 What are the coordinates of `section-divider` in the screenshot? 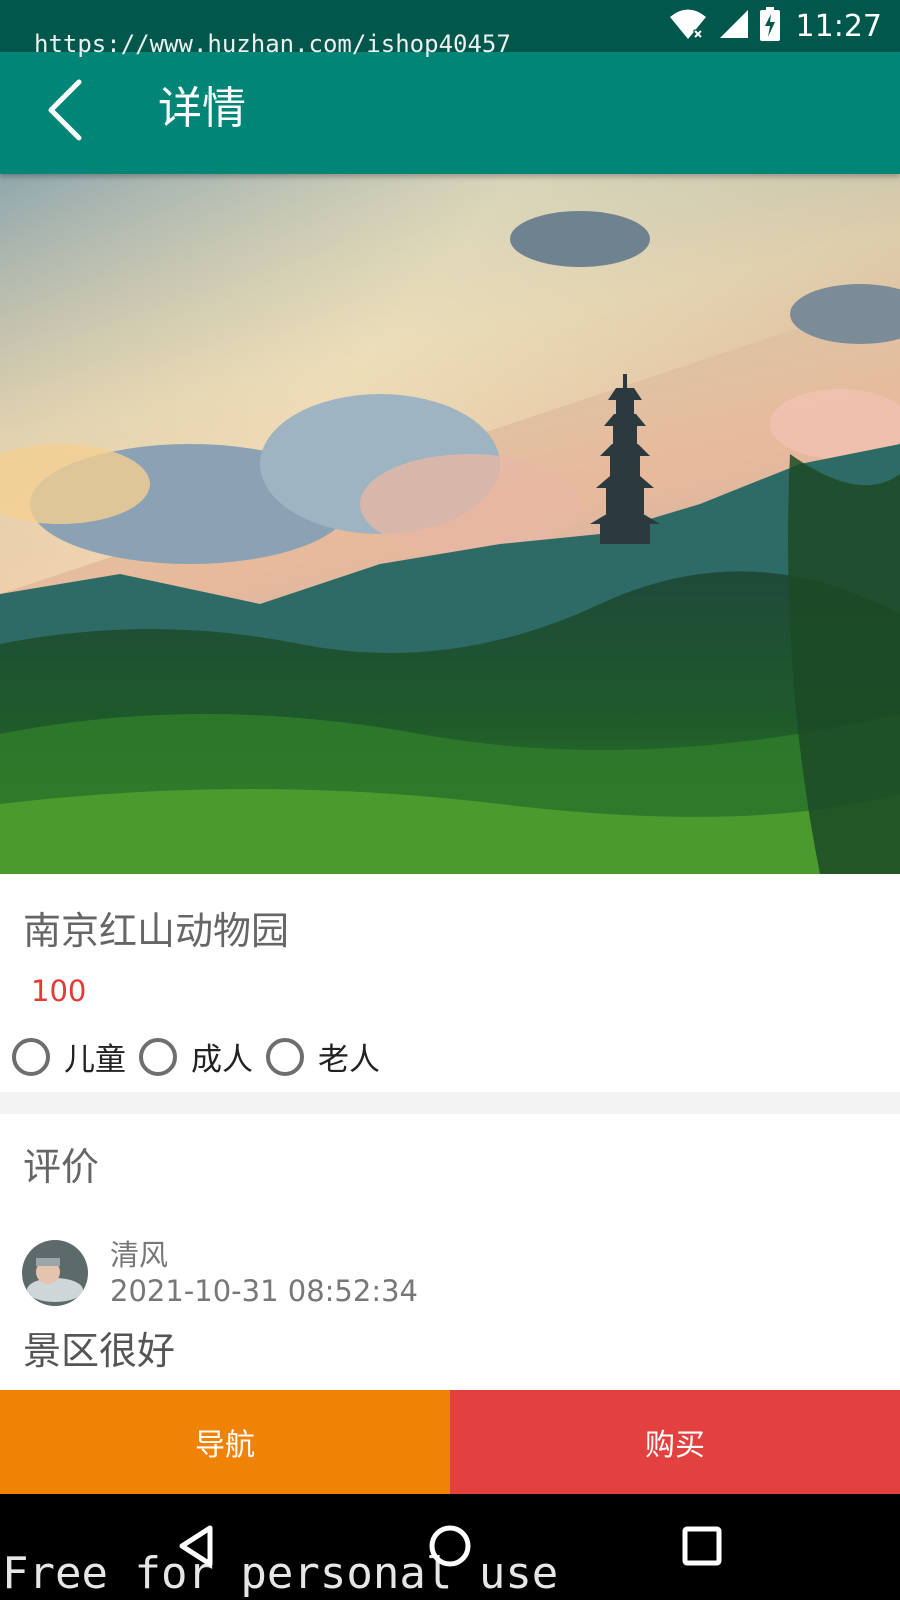 It's located at (450, 1103).